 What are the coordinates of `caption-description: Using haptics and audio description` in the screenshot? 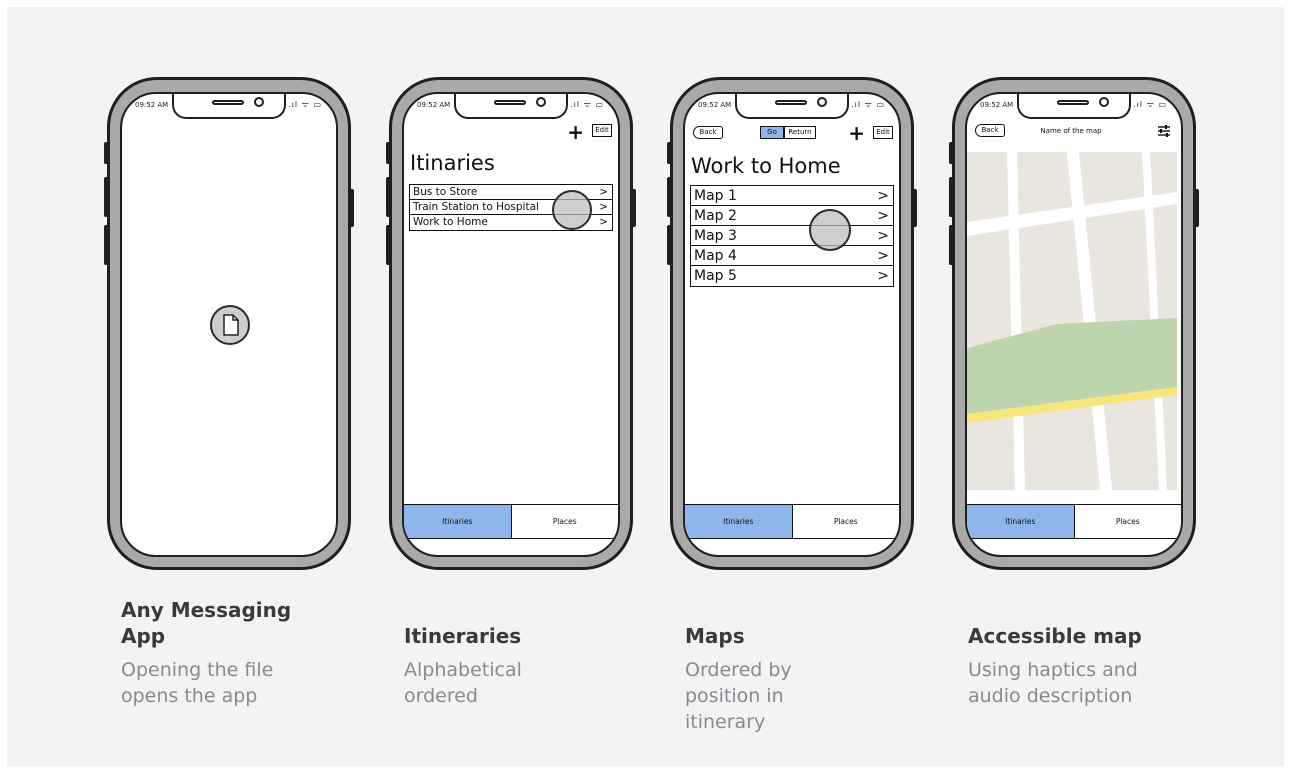 It's located at (1053, 683).